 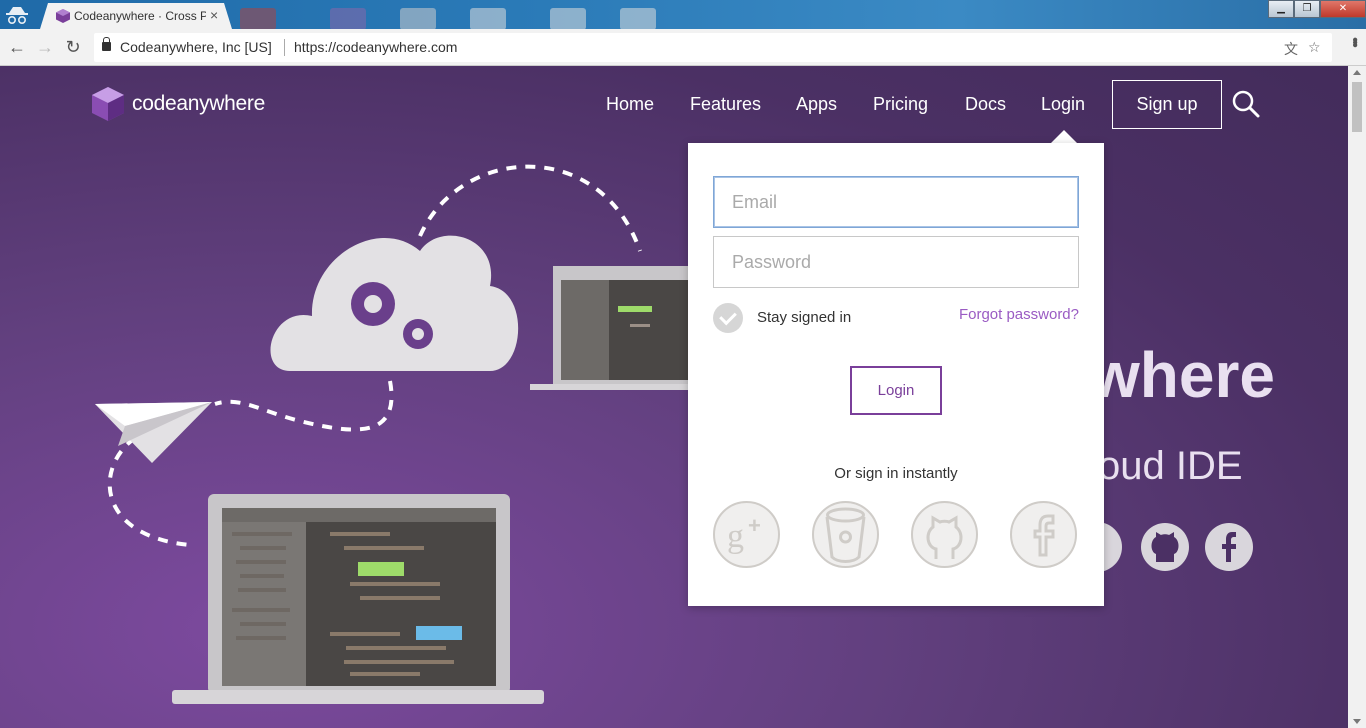 What do you see at coordinates (45, 47) in the screenshot?
I see `forward-button: →` at bounding box center [45, 47].